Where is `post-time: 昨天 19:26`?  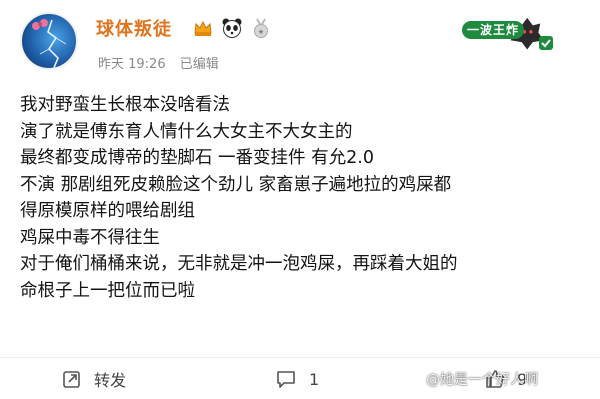
post-time: 昨天 19:26 is located at coordinates (132, 64).